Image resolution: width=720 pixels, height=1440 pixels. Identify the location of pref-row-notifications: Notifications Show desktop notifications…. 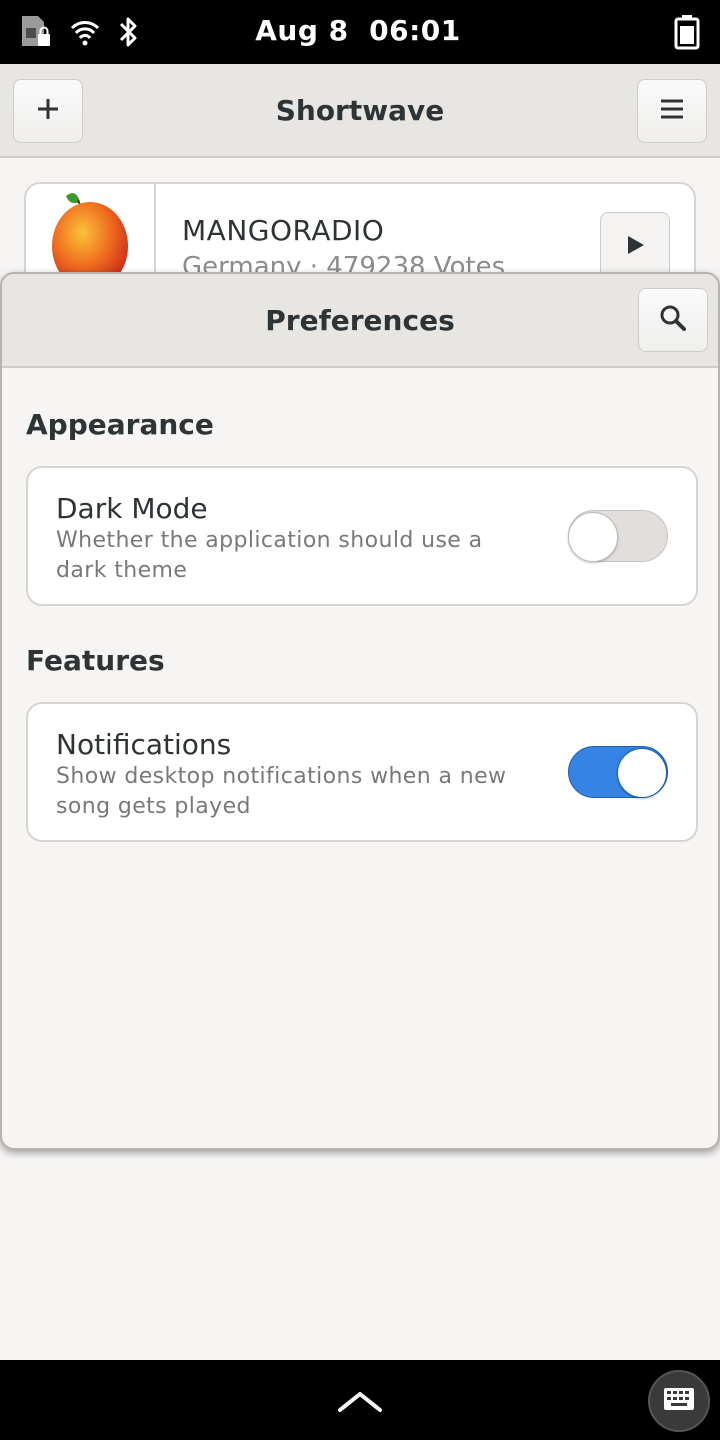
(362, 772).